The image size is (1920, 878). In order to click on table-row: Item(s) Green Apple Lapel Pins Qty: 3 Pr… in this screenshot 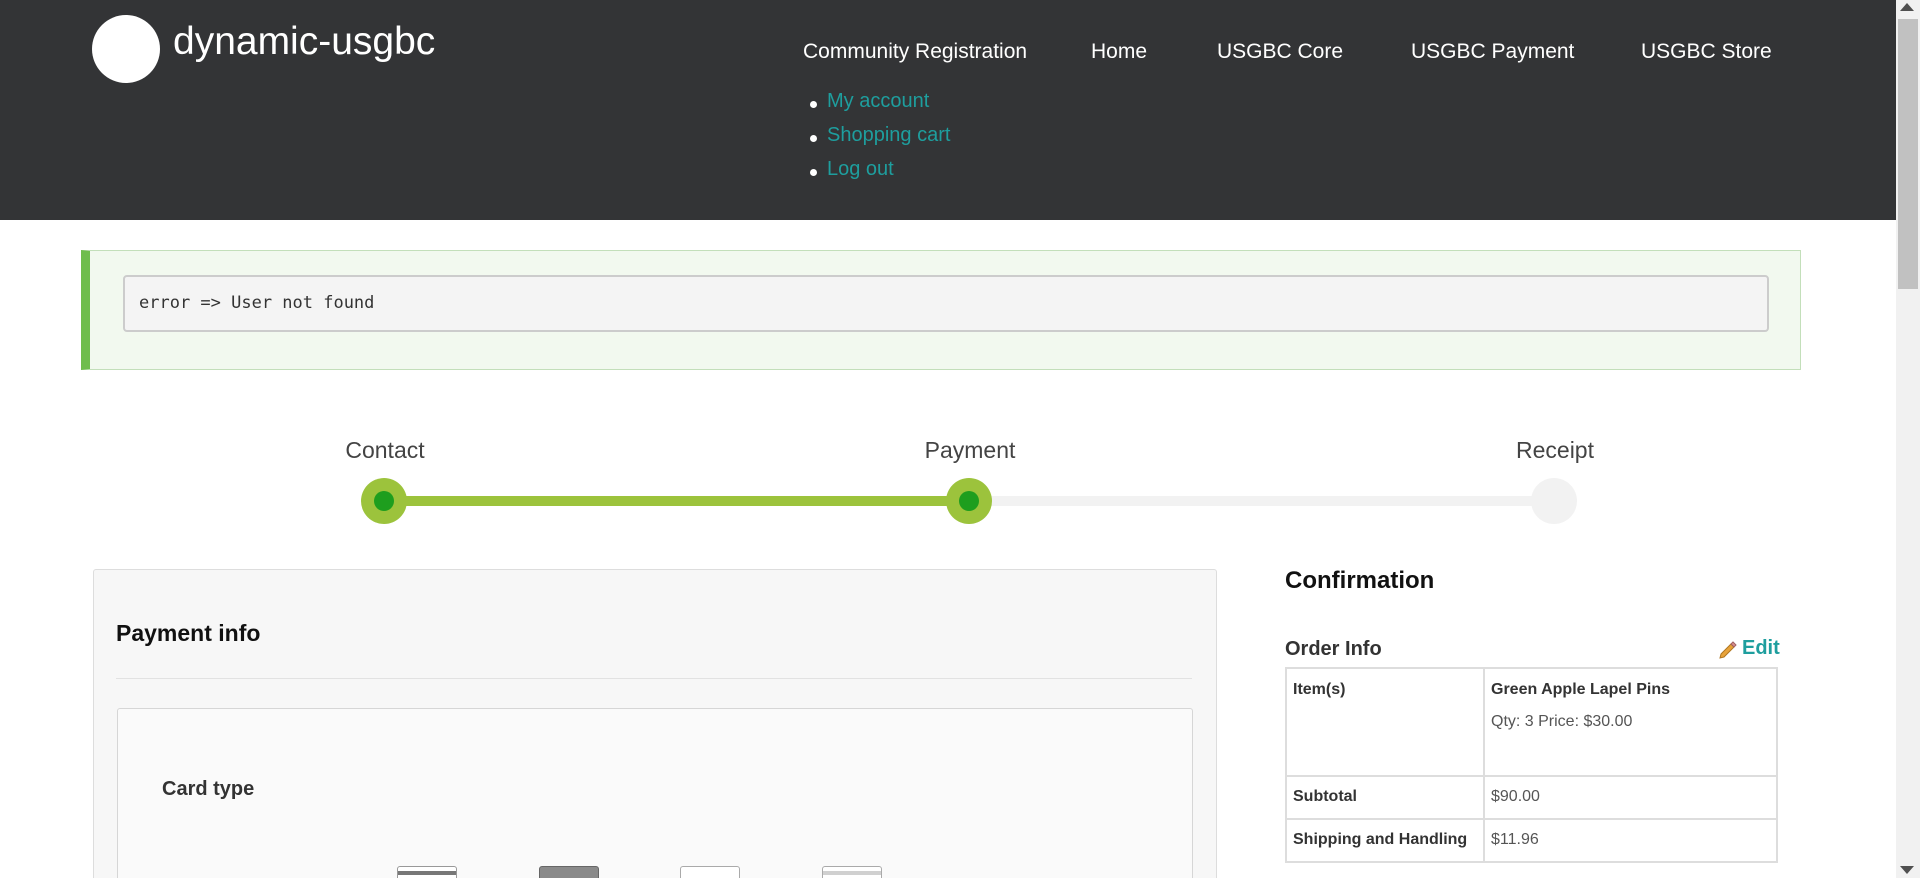, I will do `click(1531, 722)`.